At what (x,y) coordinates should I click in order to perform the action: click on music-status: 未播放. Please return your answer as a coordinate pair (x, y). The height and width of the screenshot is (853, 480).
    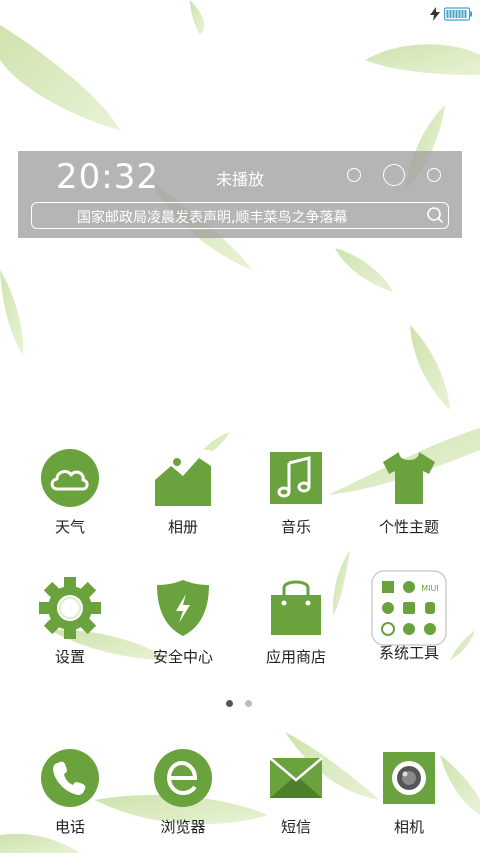
    Looking at the image, I should click on (240, 178).